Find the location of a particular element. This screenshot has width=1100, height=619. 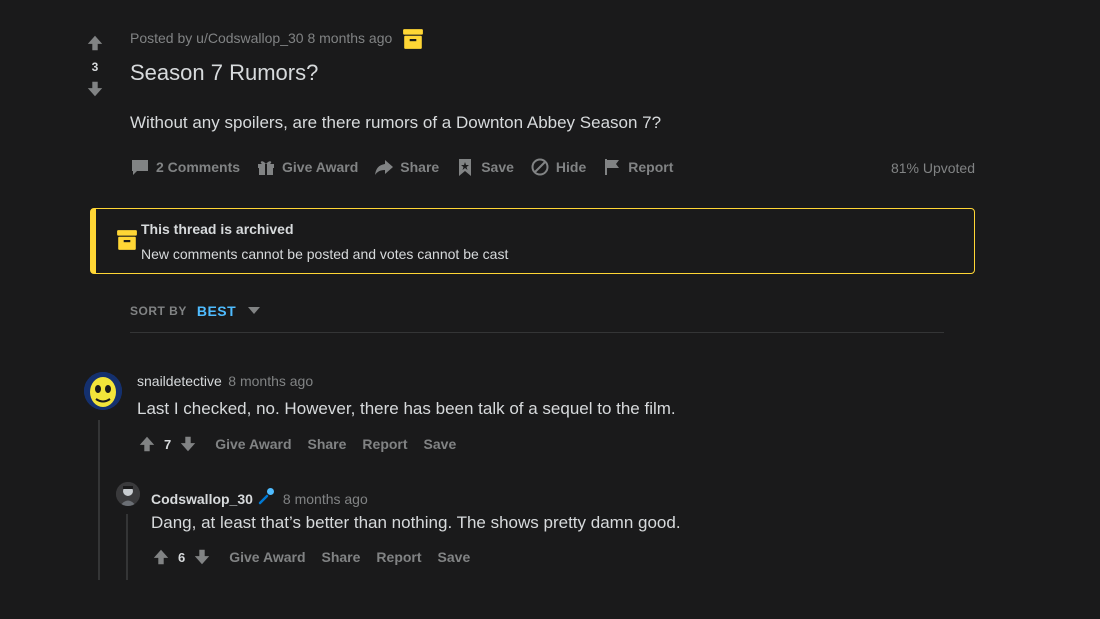

hide-button: Hide is located at coordinates (558, 167).